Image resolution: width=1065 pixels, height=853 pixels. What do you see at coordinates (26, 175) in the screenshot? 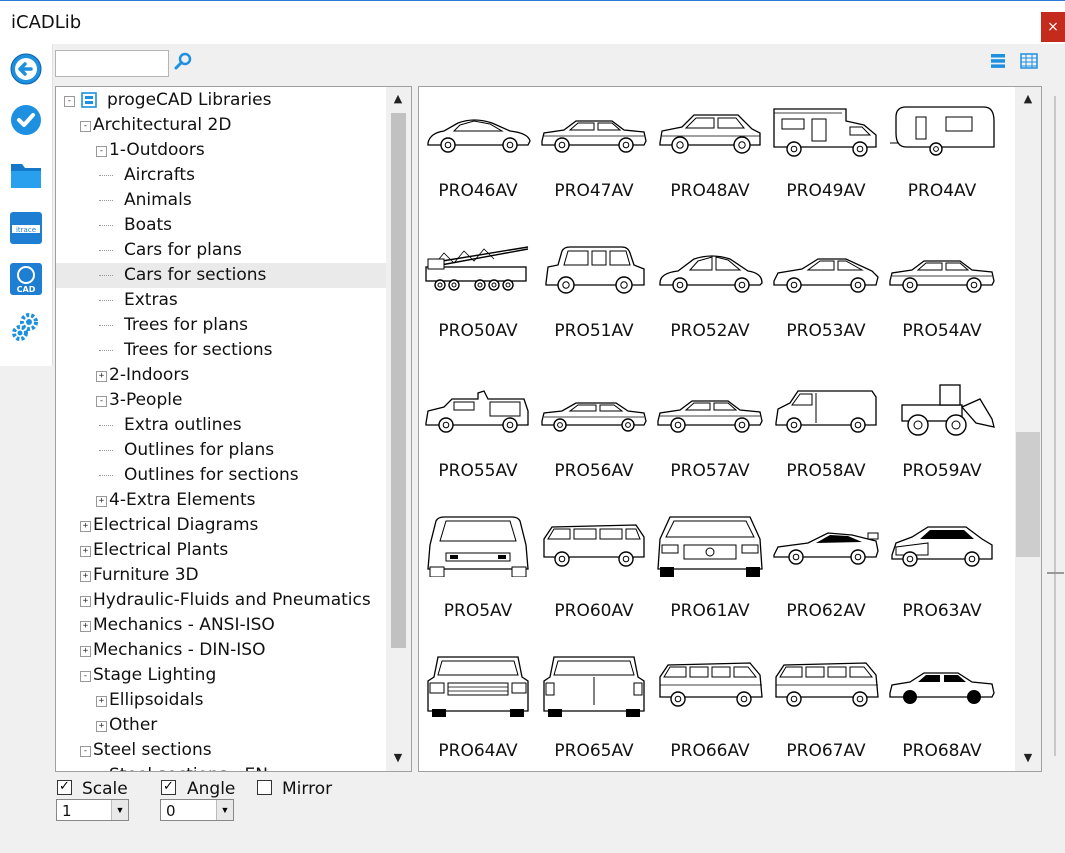
I see `open-folder-button` at bounding box center [26, 175].